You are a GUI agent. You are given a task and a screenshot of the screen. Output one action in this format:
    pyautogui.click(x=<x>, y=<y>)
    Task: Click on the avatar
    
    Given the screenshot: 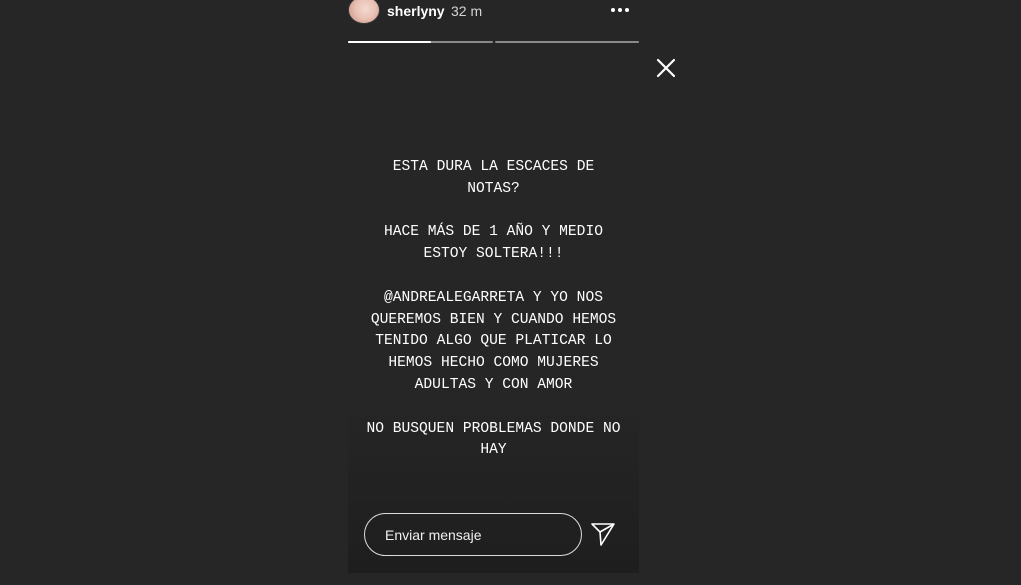 What is the action you would take?
    pyautogui.click(x=364, y=12)
    